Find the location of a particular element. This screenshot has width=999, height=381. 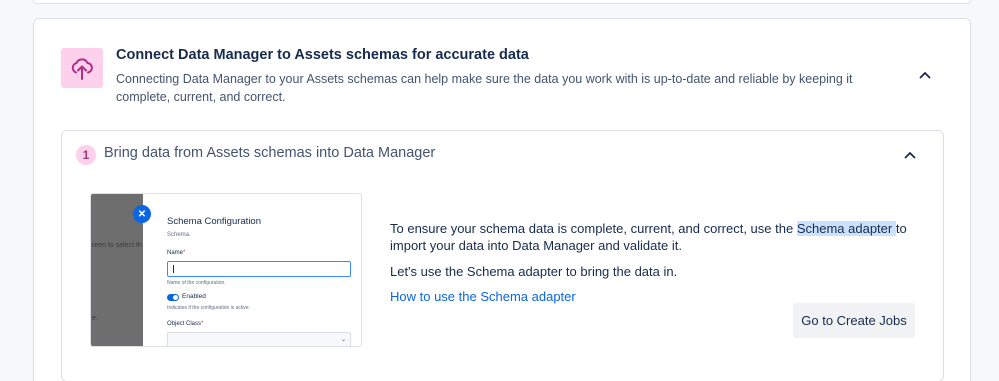

step-number-badge: 1 is located at coordinates (86, 155).